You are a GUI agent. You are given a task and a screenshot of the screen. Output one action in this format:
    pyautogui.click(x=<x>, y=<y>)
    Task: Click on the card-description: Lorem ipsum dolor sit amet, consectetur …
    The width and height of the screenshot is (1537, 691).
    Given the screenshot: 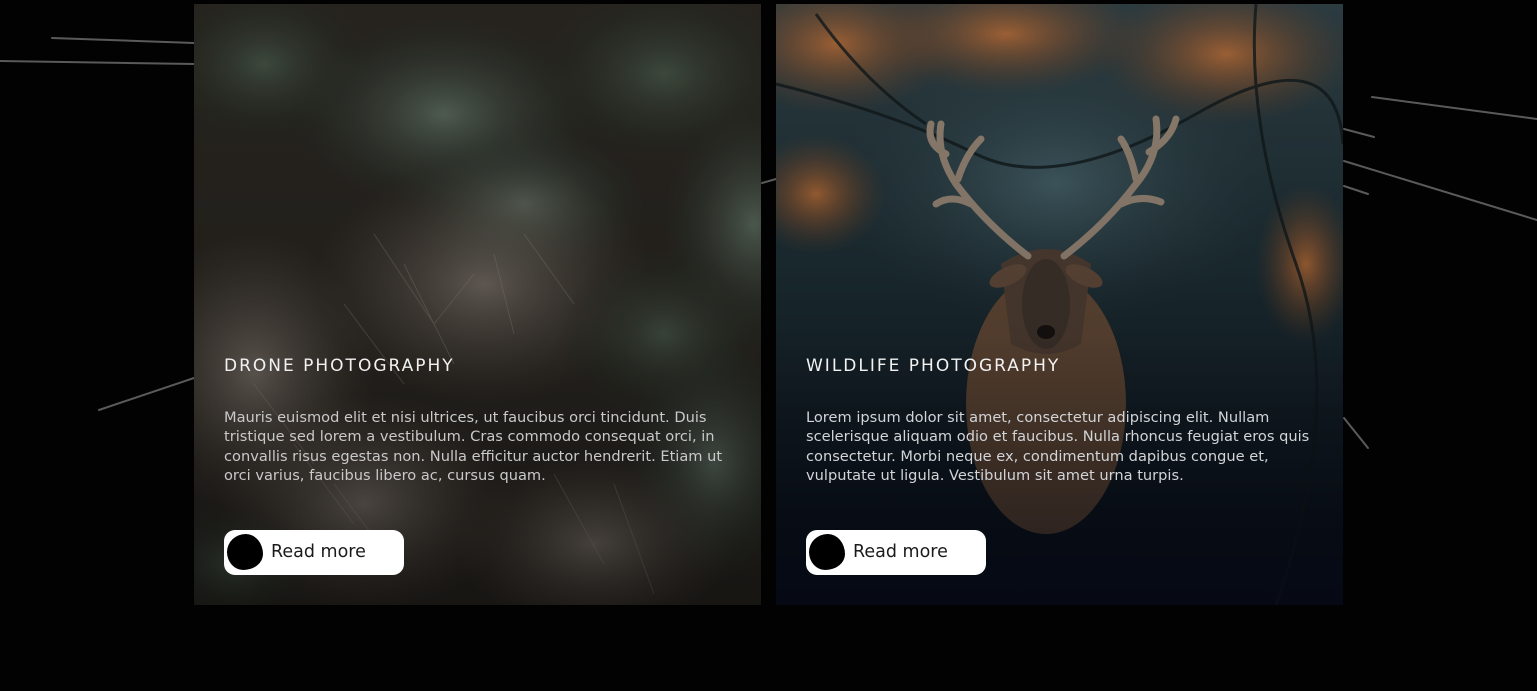 What is the action you would take?
    pyautogui.click(x=1058, y=447)
    